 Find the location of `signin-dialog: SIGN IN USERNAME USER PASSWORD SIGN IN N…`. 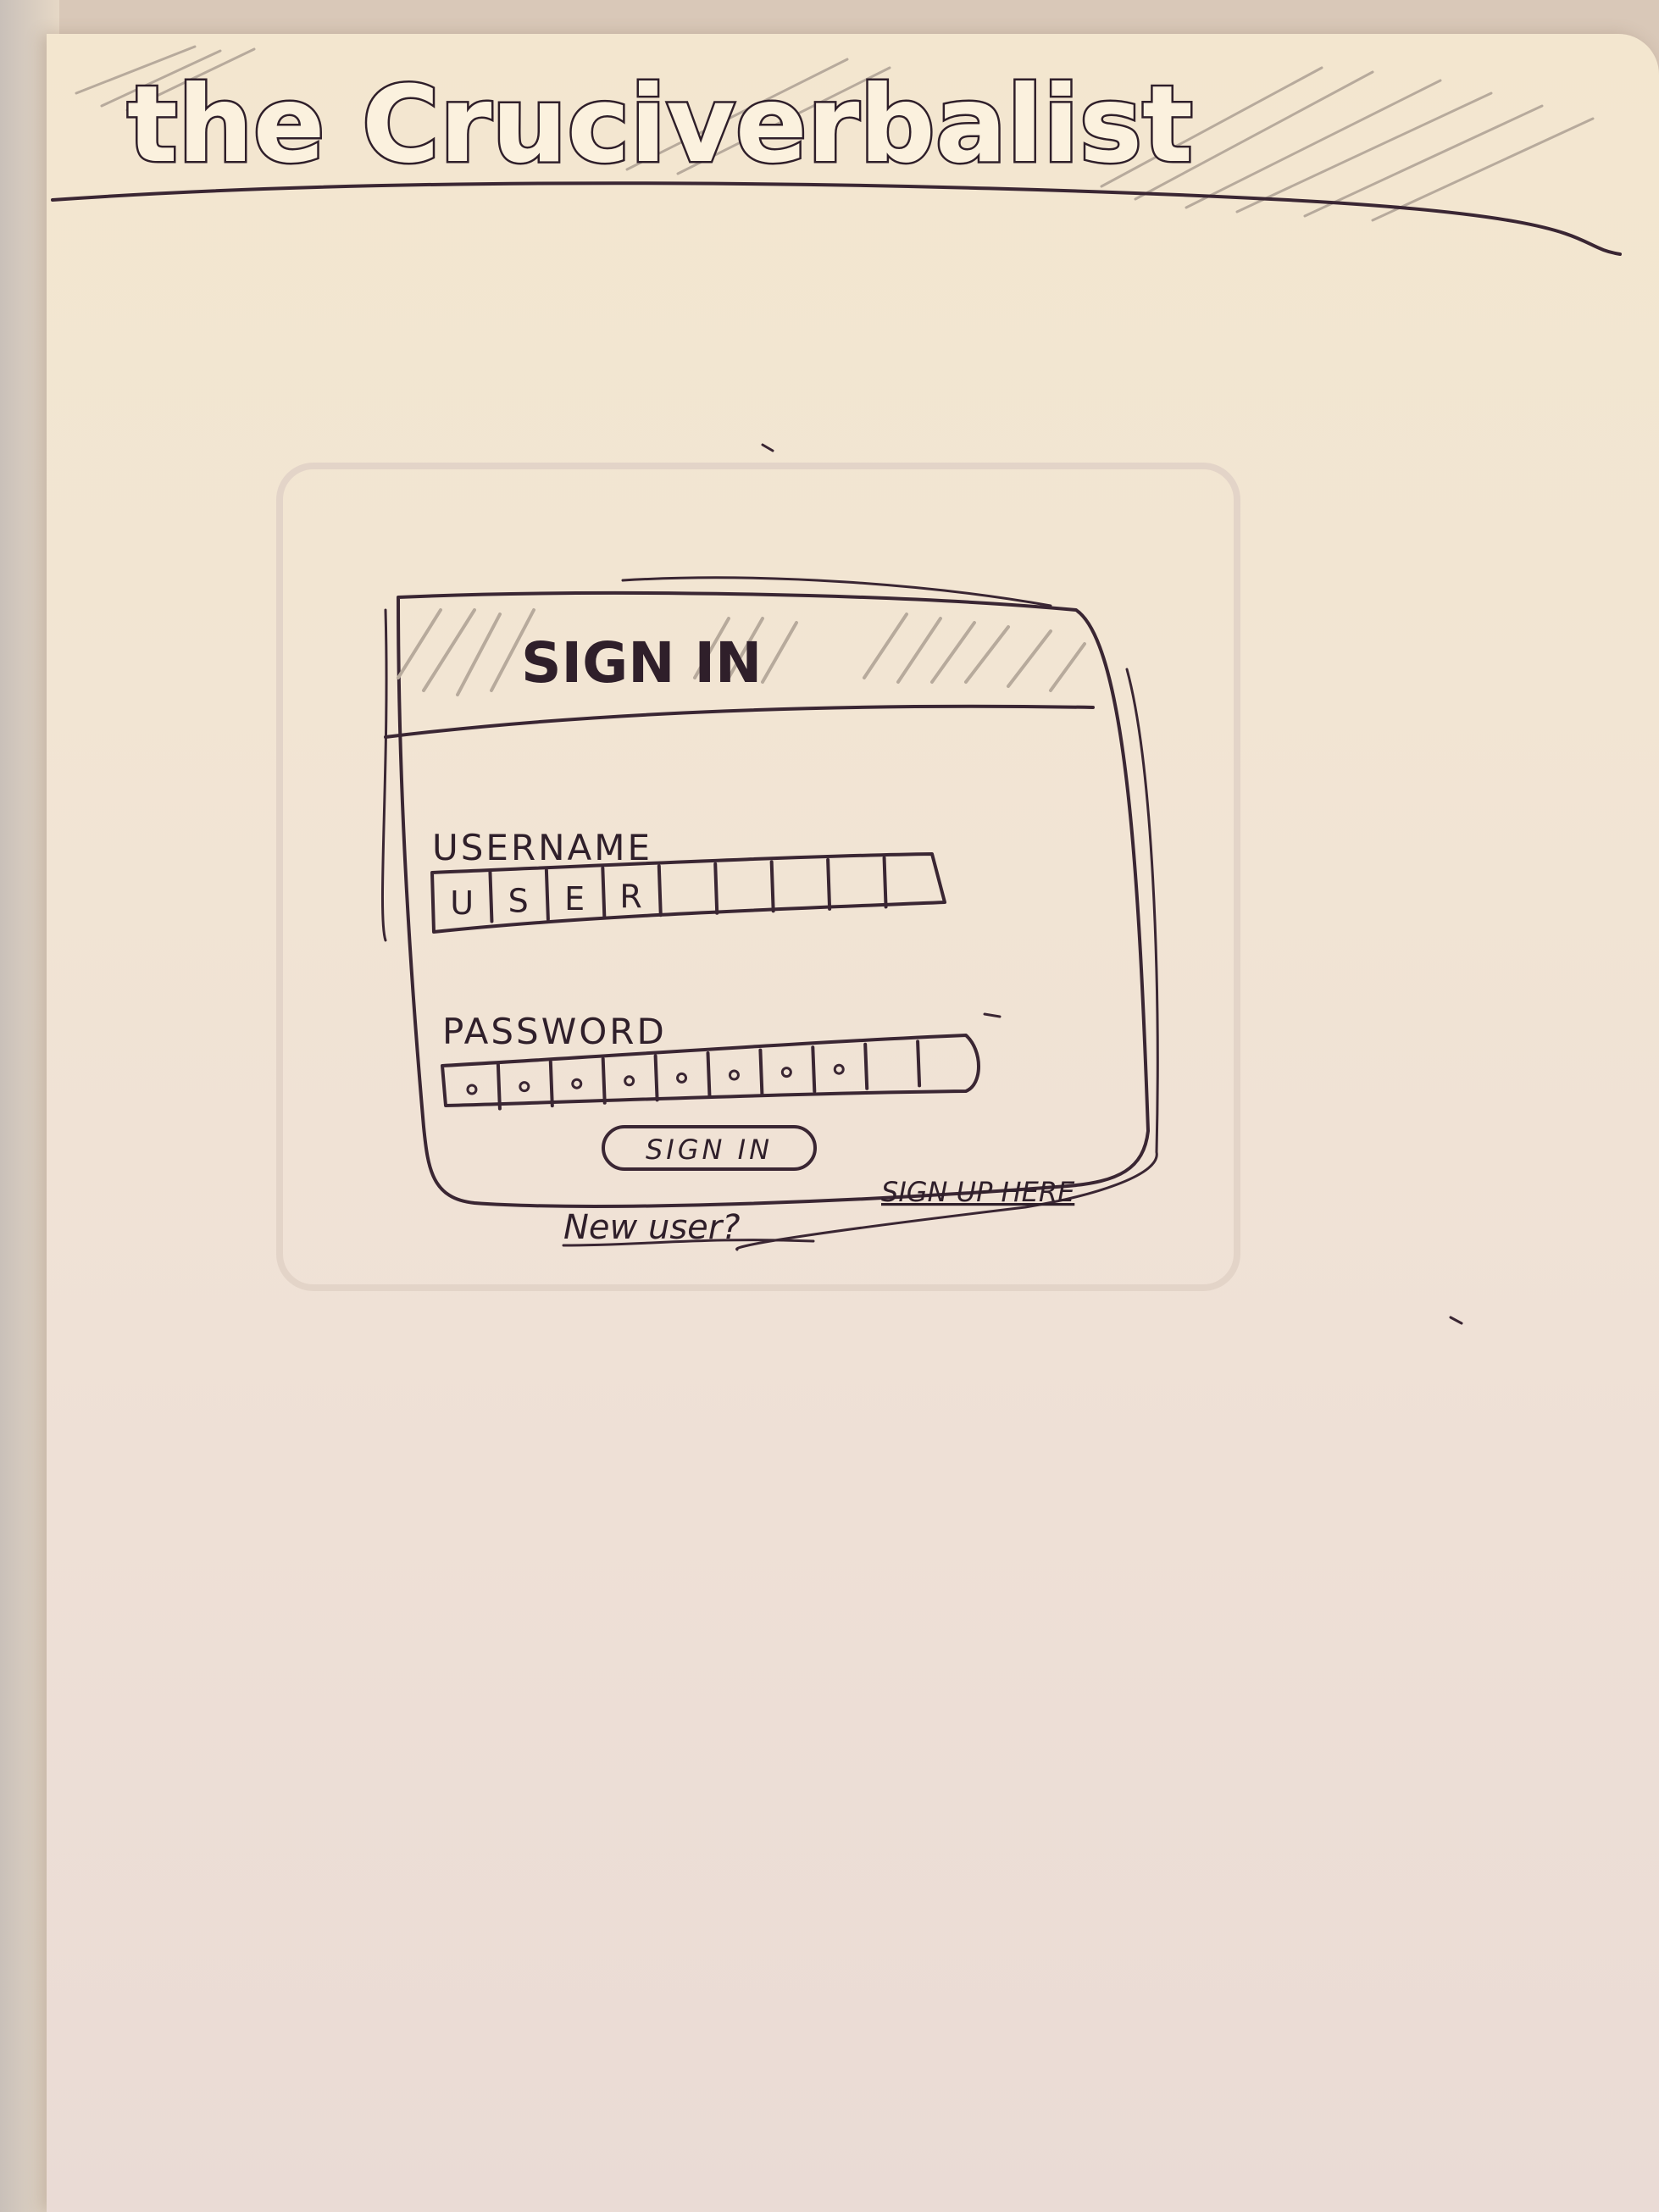

signin-dialog: SIGN IN USERNAME USER PASSWORD SIGN IN N… is located at coordinates (769, 914).